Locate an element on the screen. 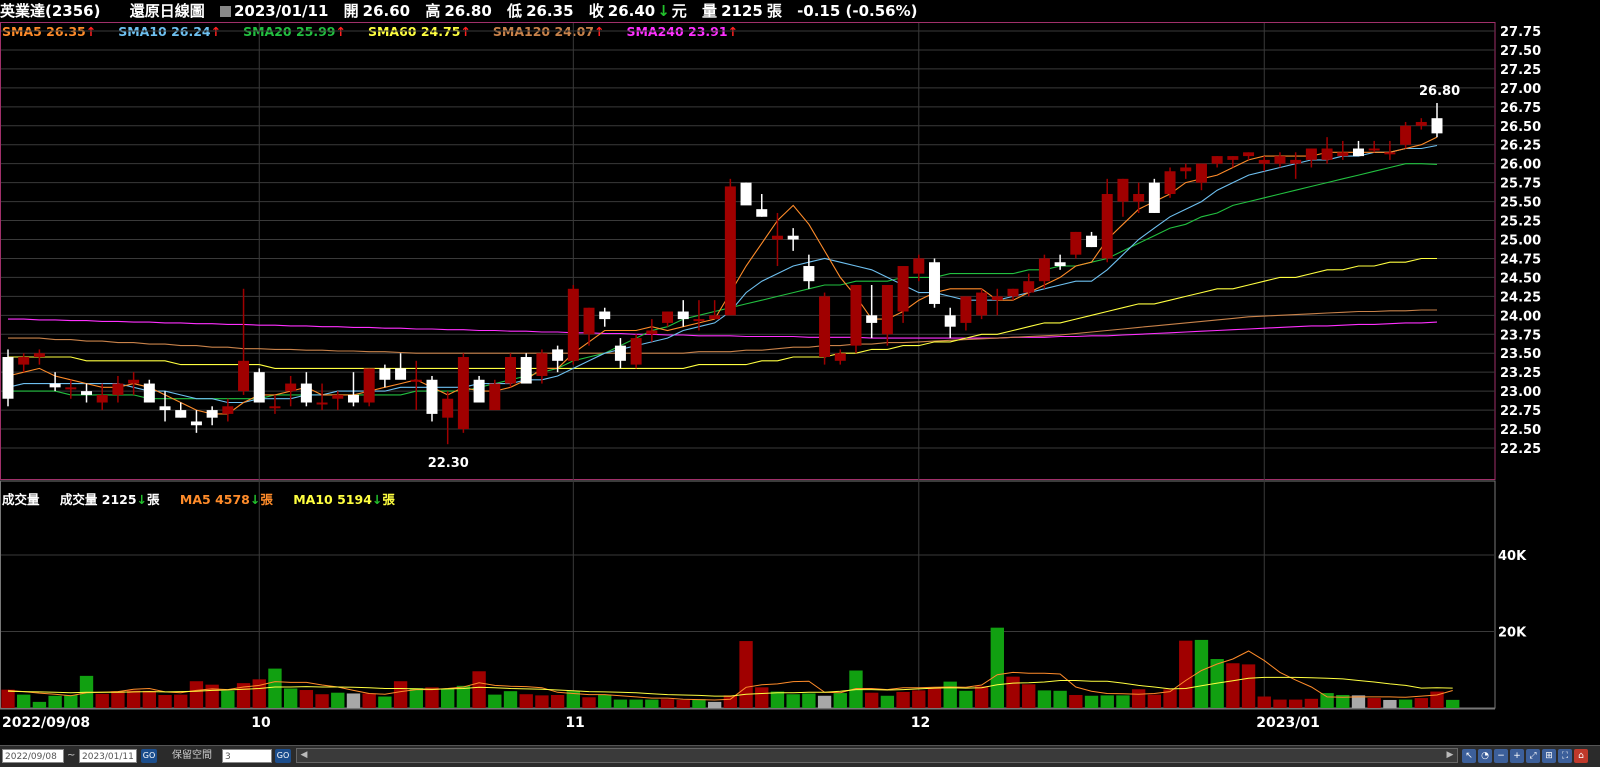 The width and height of the screenshot is (1600, 767). price-tick-label: 27.25 is located at coordinates (1520, 70).